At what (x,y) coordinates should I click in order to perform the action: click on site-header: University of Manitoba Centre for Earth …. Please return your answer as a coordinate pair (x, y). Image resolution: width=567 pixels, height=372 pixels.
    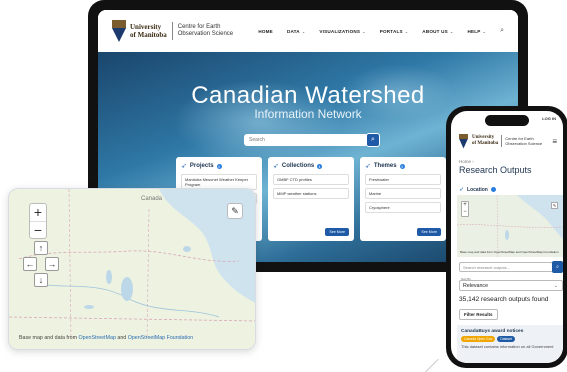
    Looking at the image, I should click on (308, 31).